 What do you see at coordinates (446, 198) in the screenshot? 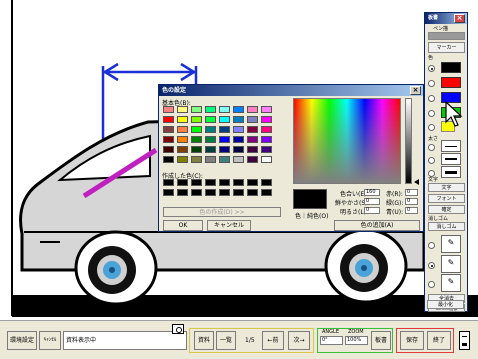
I see `font-button: フォント` at bounding box center [446, 198].